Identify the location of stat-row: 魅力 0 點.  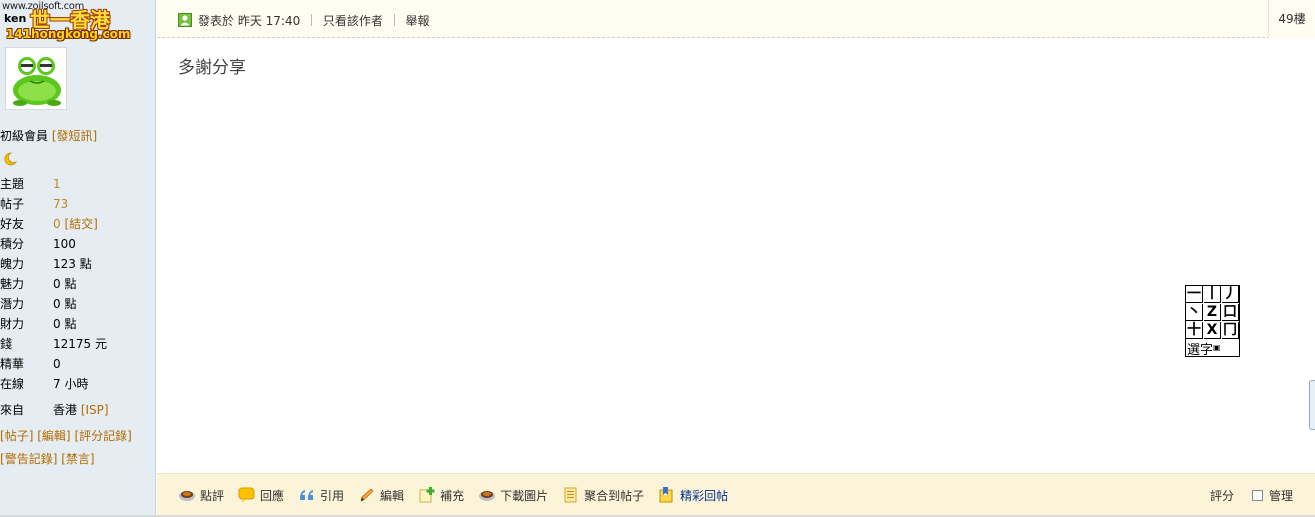
(78, 284).